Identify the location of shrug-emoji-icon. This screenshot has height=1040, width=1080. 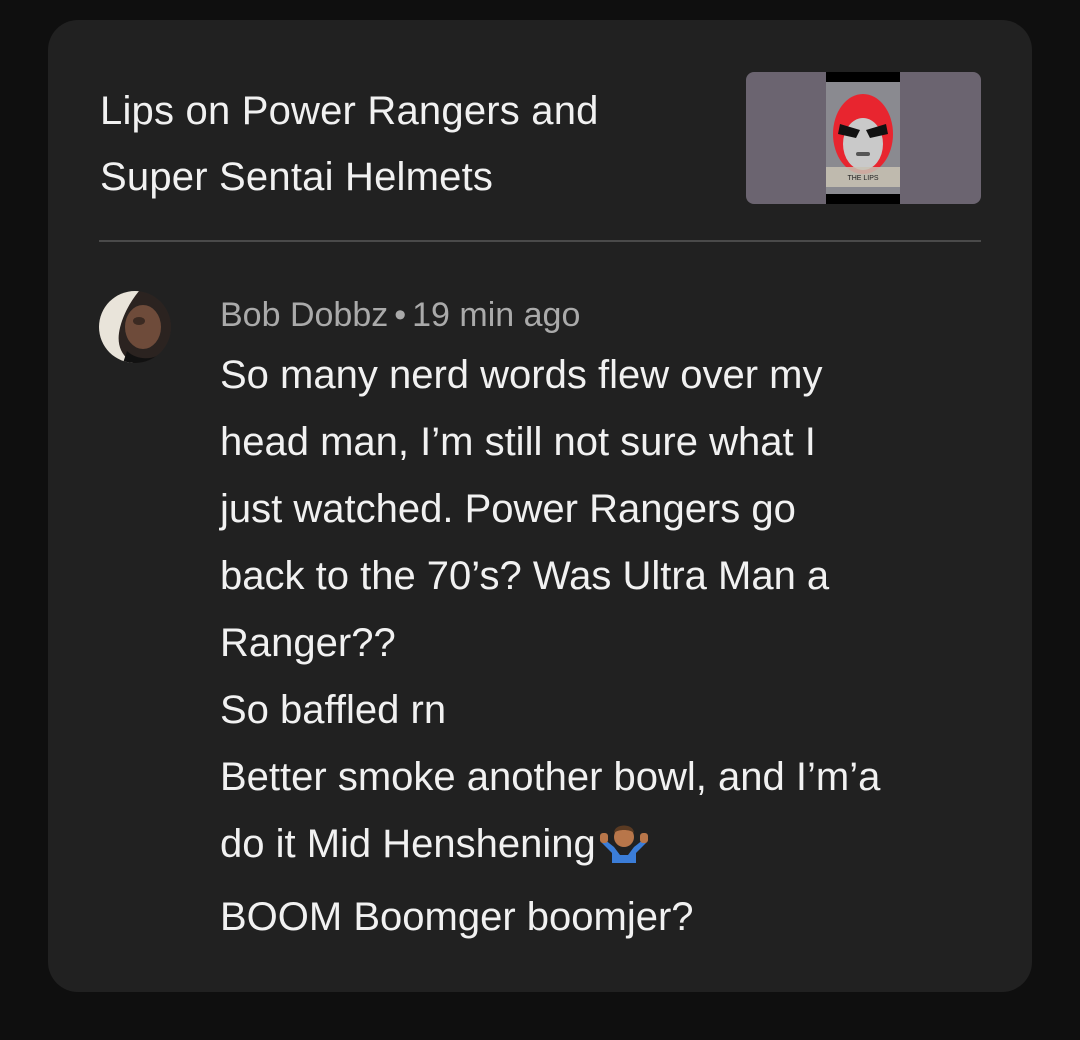
(623, 850).